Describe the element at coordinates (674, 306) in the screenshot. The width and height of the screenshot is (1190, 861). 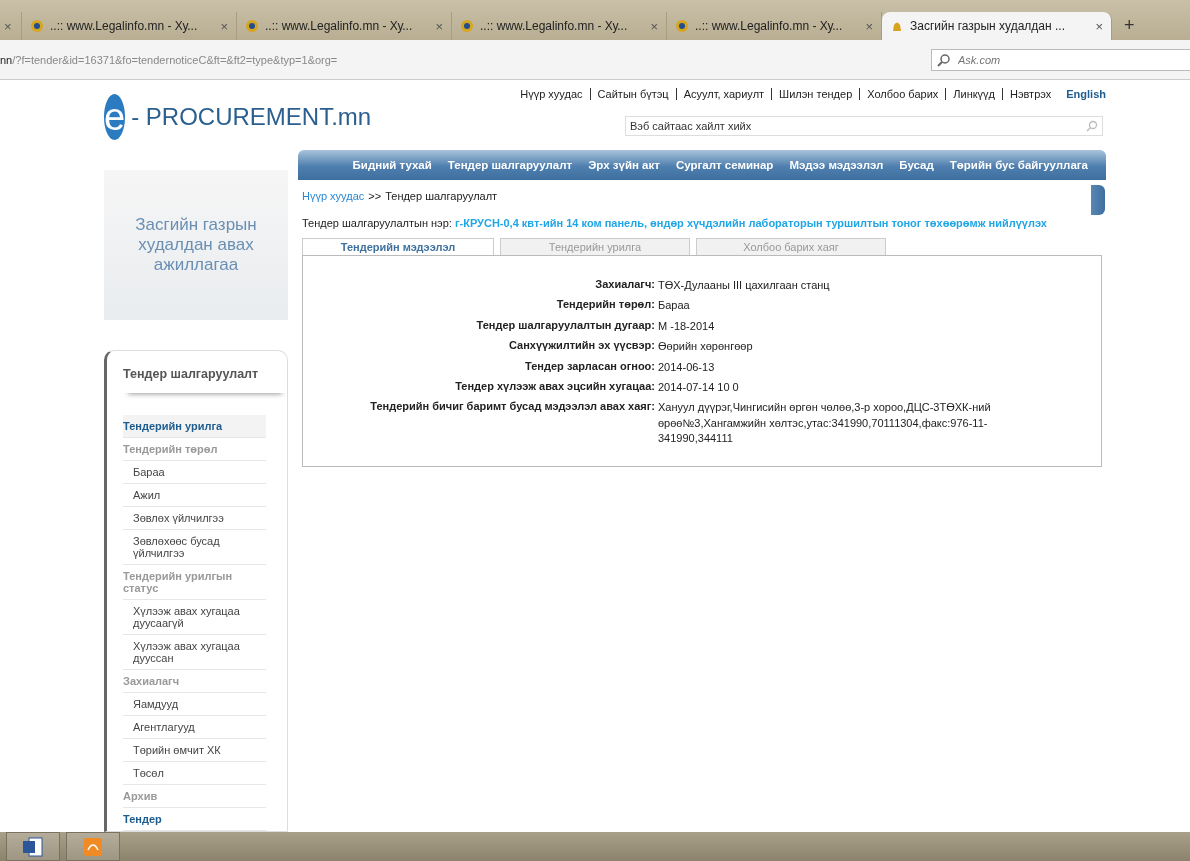
I see `detail-value: Бараа` at that location.